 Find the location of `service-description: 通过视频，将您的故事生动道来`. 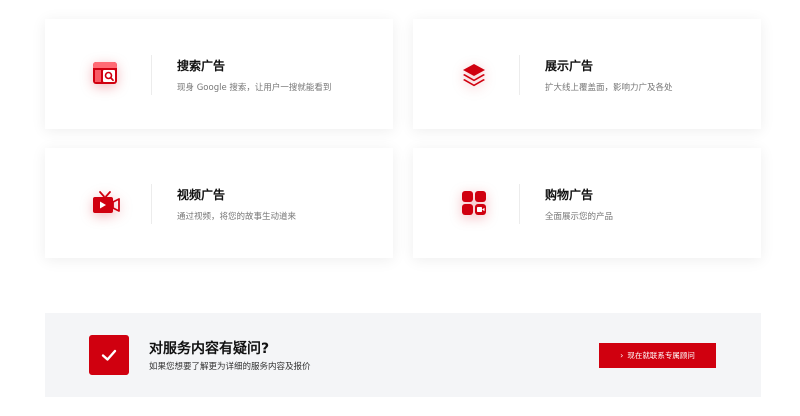

service-description: 通过视频，将您的故事生动道来 is located at coordinates (237, 217).